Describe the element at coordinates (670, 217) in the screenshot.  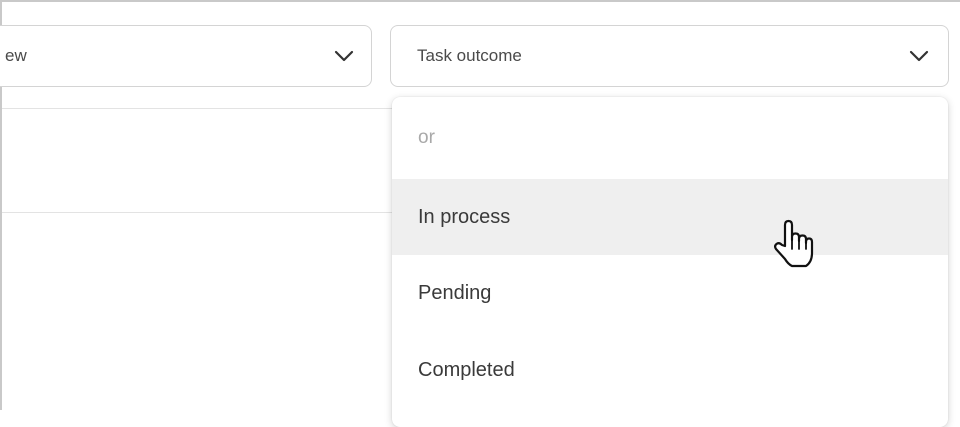
I see `dropdown-option-in-process: In process` at that location.